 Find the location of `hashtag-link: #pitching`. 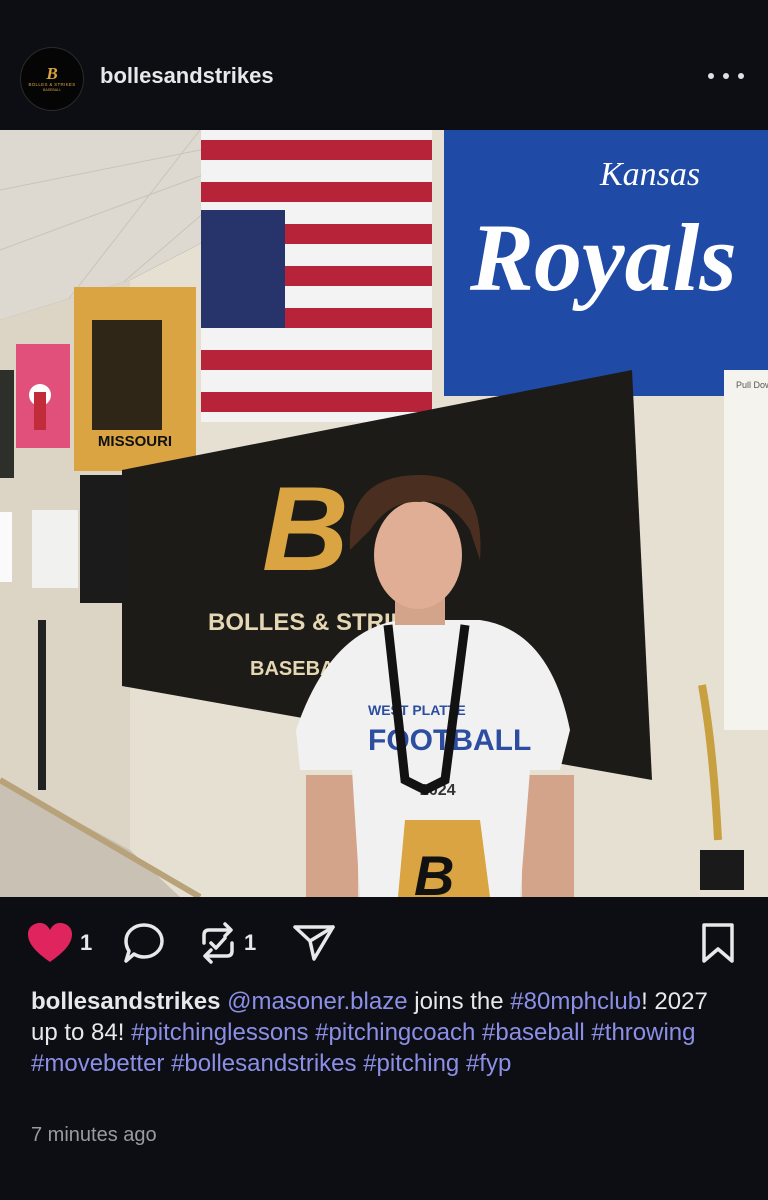

hashtag-link: #pitching is located at coordinates (411, 1063).